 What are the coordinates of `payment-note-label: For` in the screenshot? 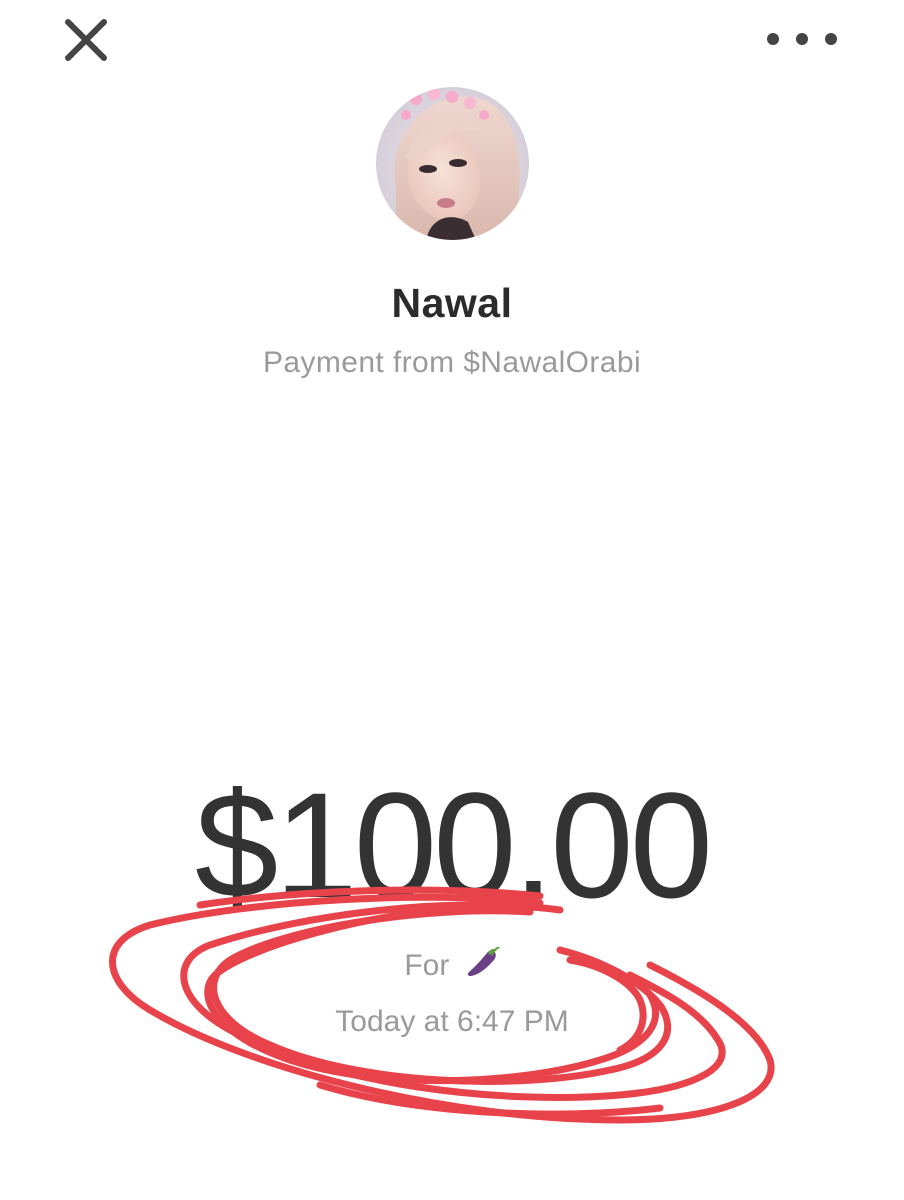 It's located at (427, 965).